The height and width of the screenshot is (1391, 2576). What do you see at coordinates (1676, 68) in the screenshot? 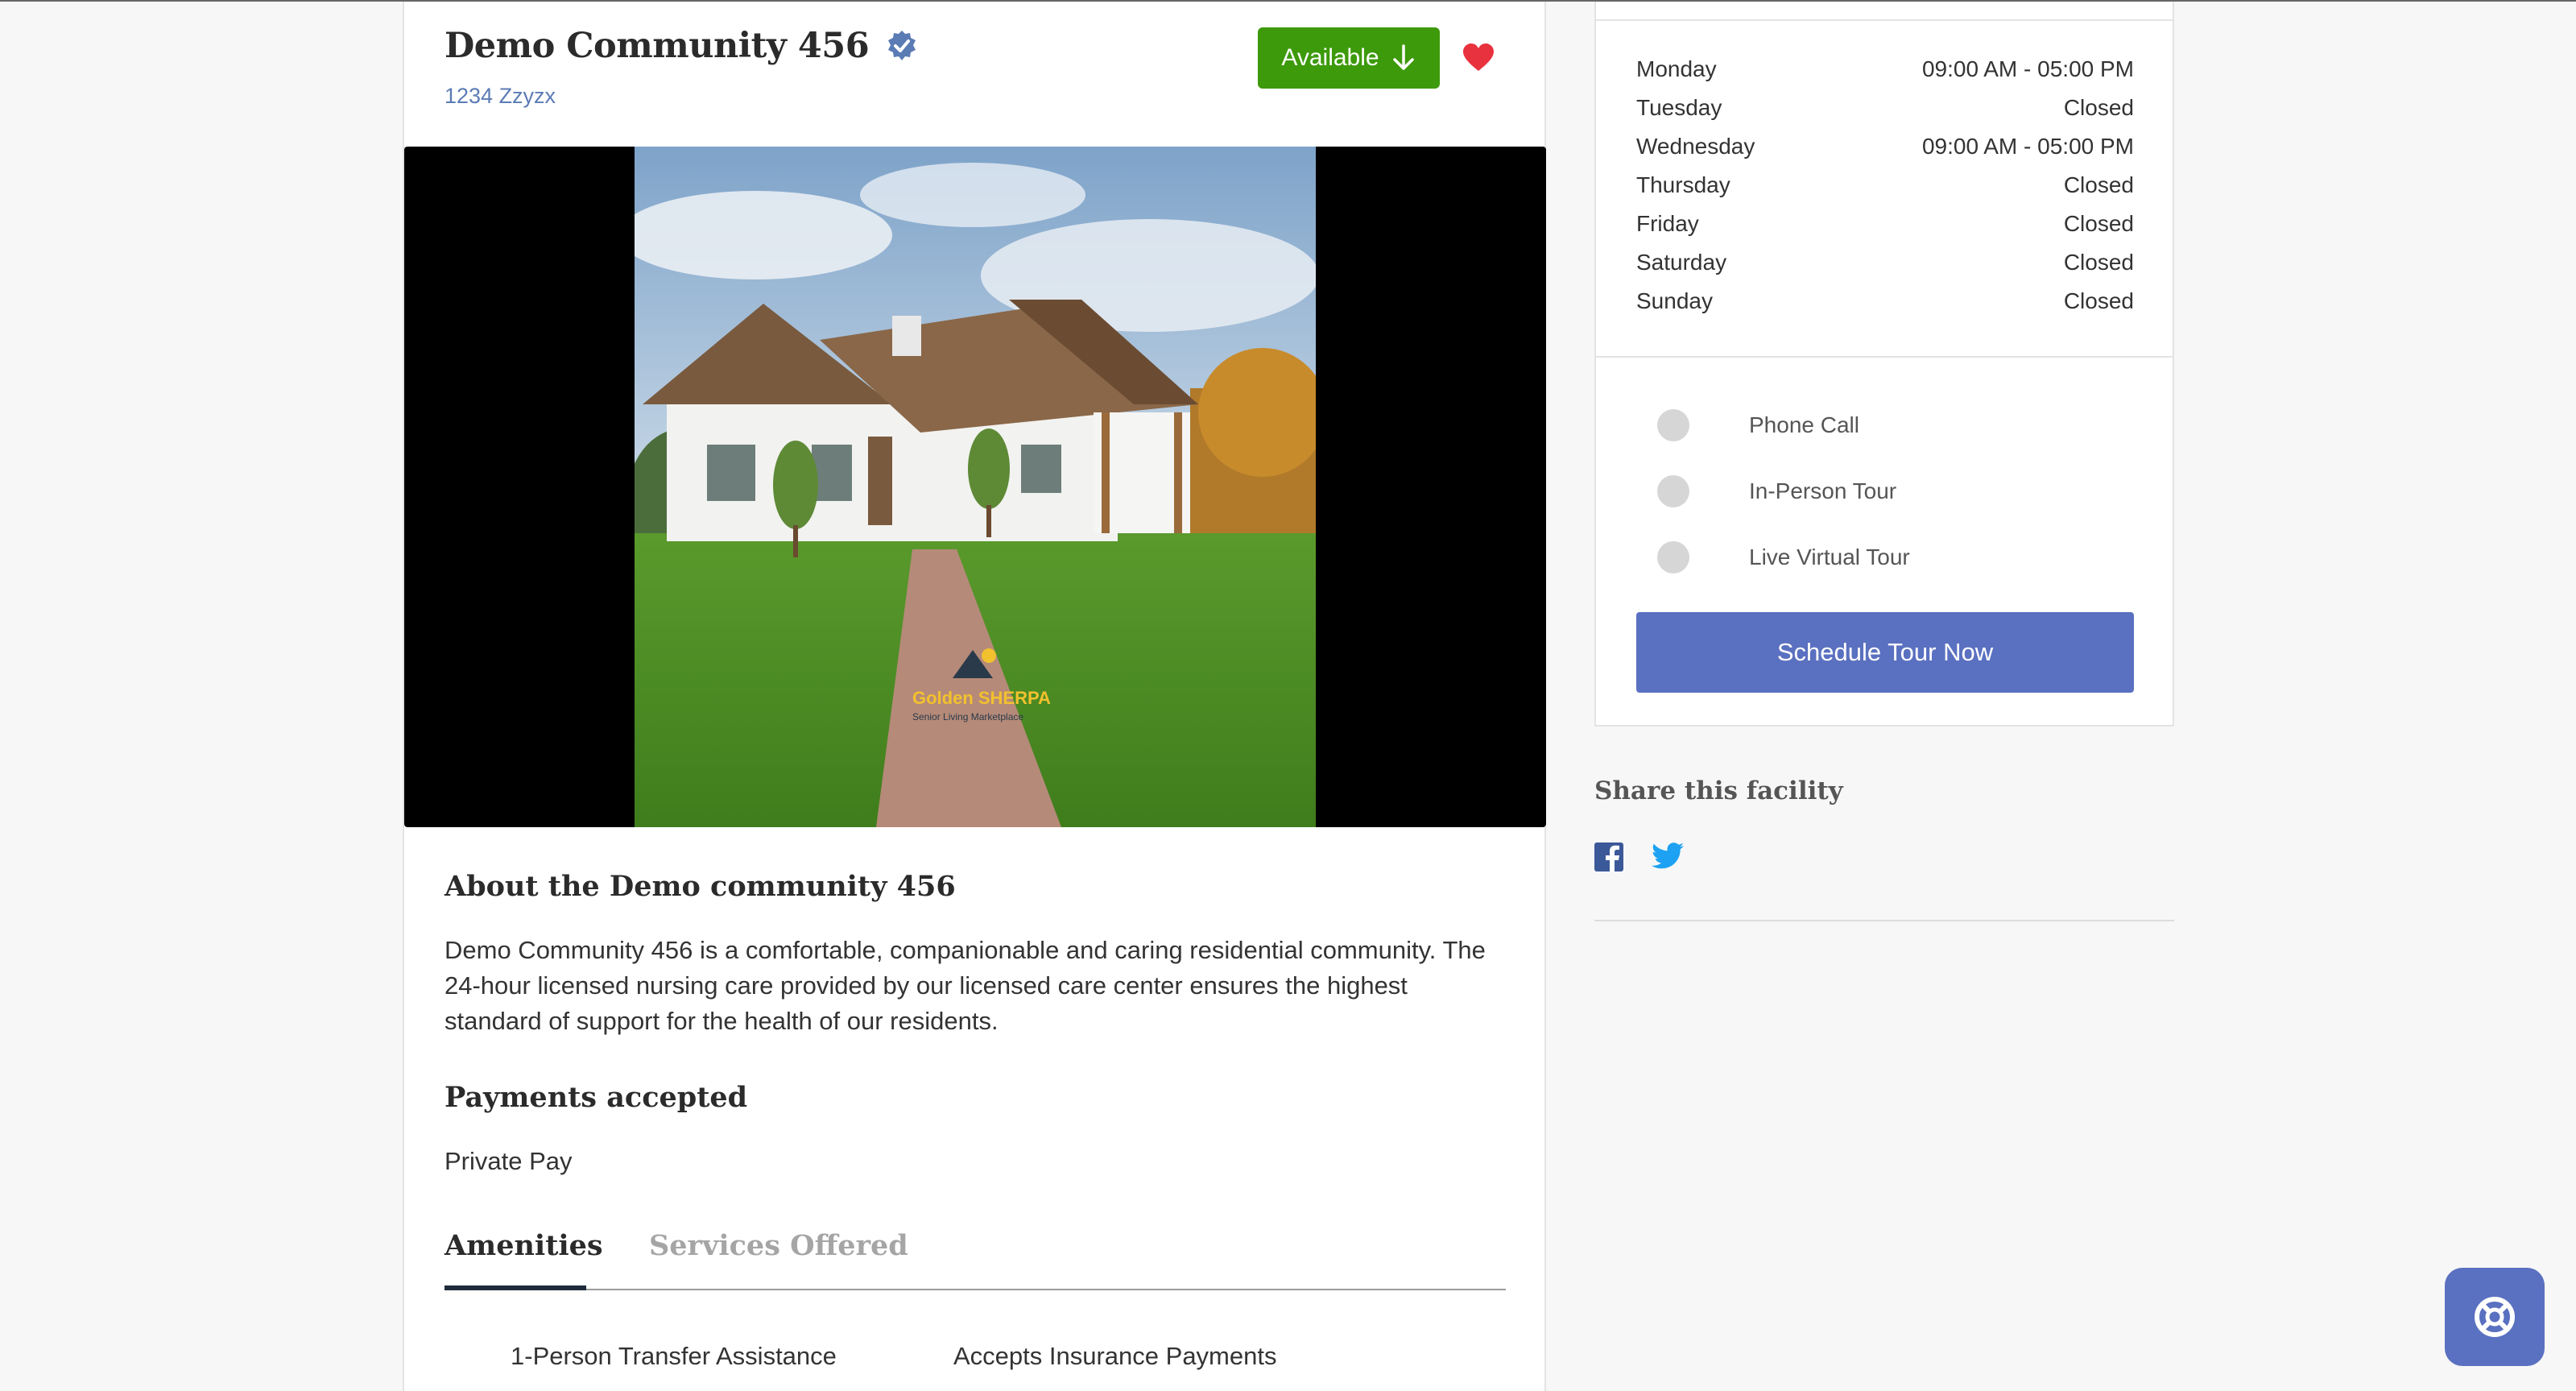
I see `hours-day: Monday` at bounding box center [1676, 68].